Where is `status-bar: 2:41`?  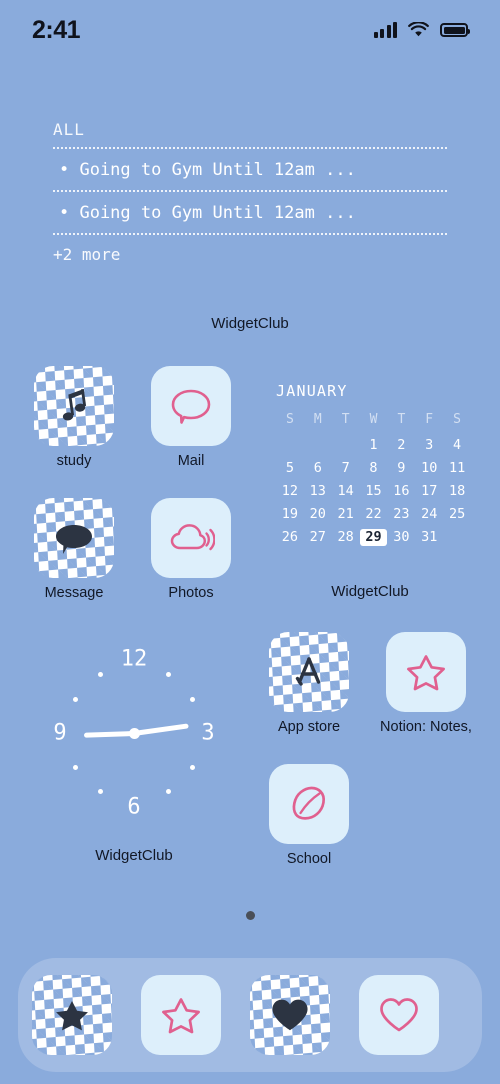
status-bar: 2:41 is located at coordinates (250, 30).